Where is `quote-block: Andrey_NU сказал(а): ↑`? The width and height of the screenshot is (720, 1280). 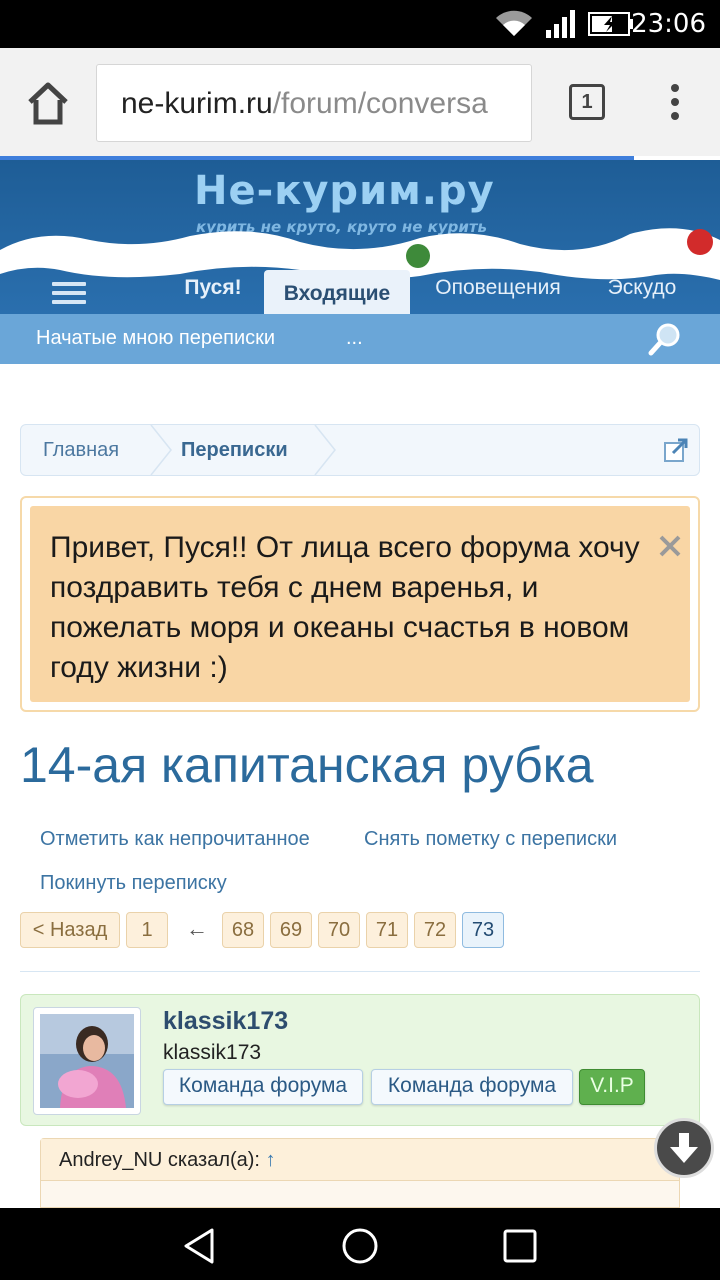 quote-block: Andrey_NU сказал(а): ↑ is located at coordinates (360, 1173).